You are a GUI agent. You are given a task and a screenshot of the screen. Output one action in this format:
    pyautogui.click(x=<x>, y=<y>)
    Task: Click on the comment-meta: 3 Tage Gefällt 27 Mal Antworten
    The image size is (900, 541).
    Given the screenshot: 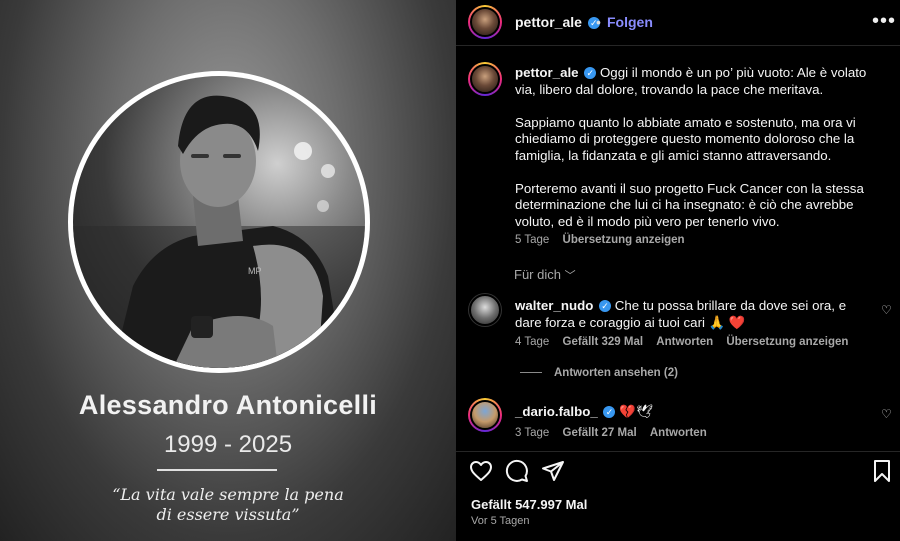 What is the action you would take?
    pyautogui.click(x=611, y=433)
    